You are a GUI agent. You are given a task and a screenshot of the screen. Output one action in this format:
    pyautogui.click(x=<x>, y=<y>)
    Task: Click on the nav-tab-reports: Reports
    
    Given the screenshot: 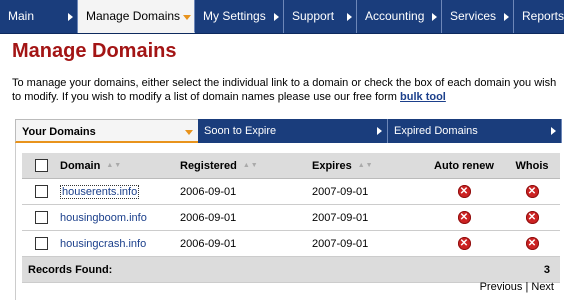 What is the action you would take?
    pyautogui.click(x=539, y=16)
    